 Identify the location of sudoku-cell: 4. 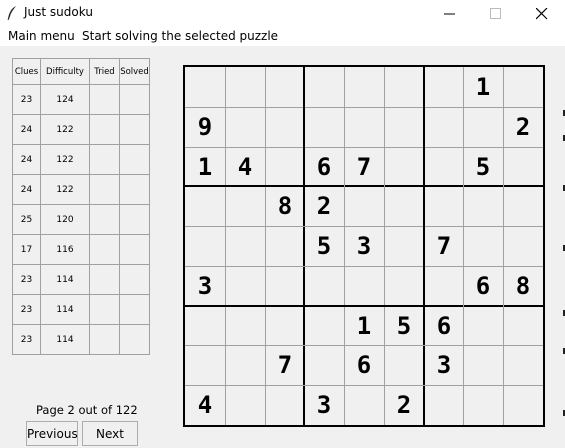
(245, 167).